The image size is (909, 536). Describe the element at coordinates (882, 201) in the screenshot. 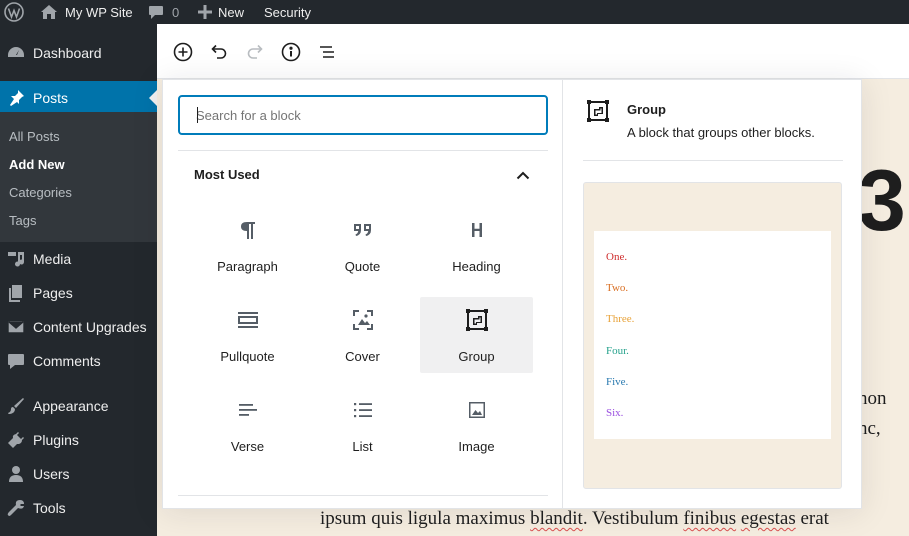

I see `post-title-fragment: 3` at that location.